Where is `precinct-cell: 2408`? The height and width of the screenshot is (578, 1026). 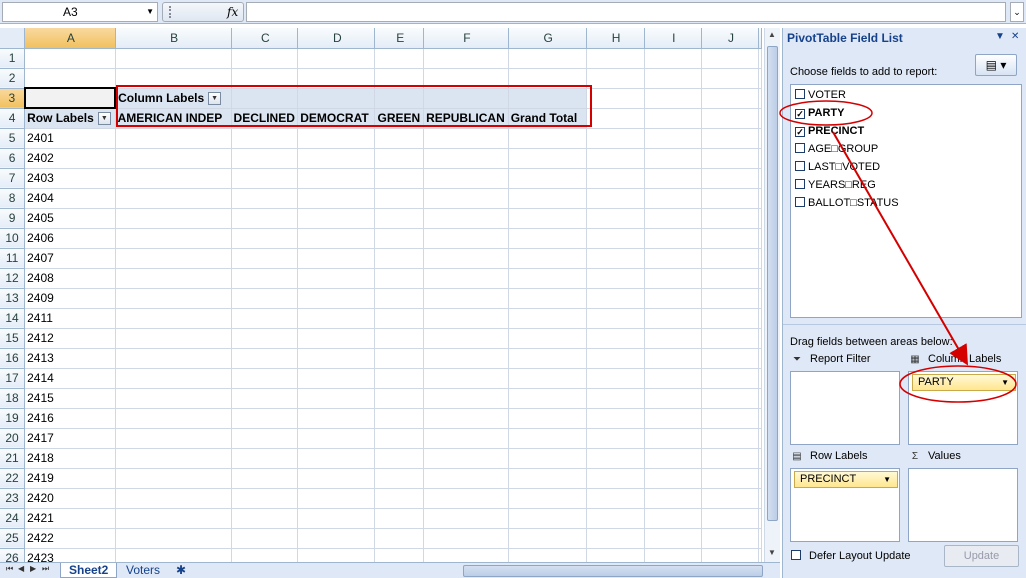
precinct-cell: 2408 is located at coordinates (70, 278).